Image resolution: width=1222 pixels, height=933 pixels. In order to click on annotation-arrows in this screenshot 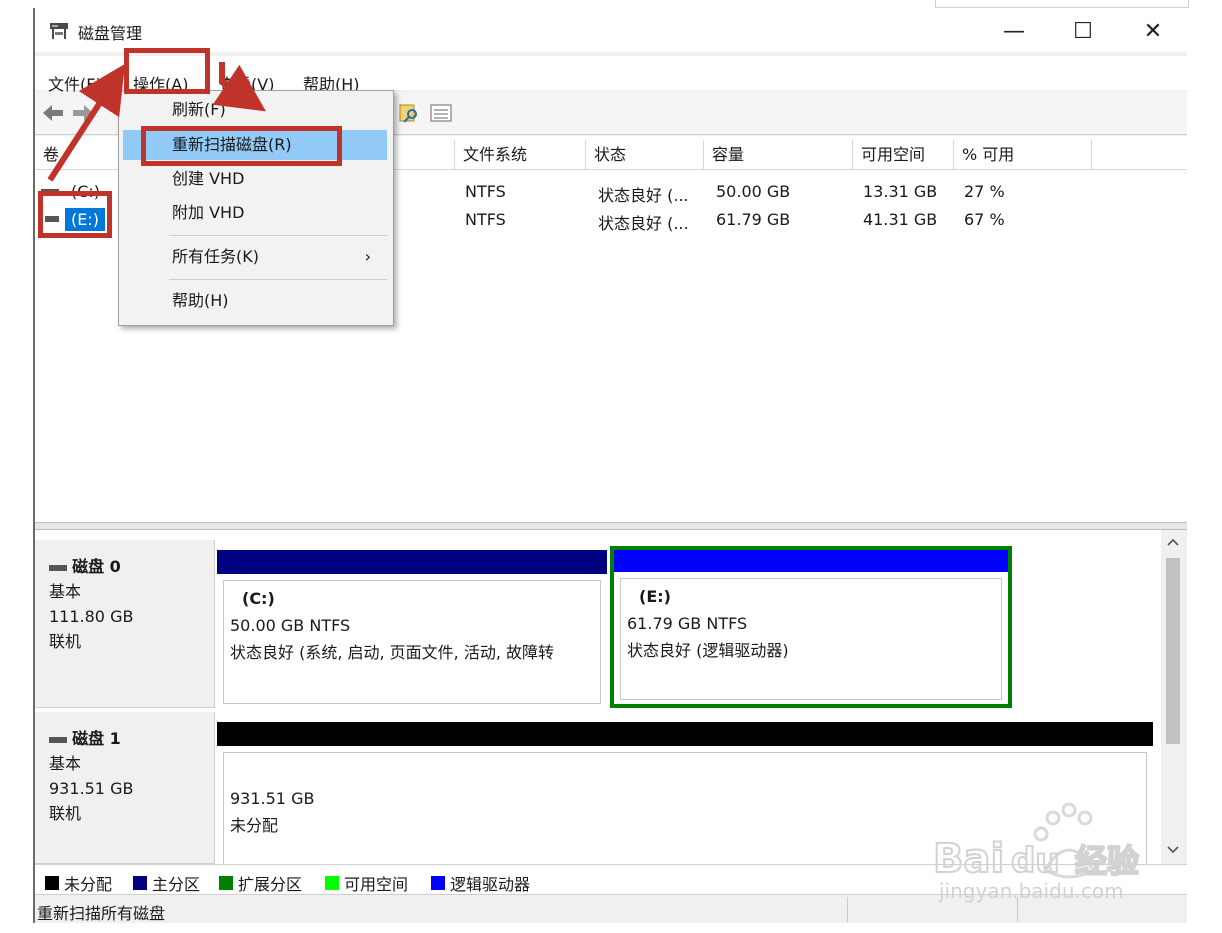, I will do `click(156, 122)`.